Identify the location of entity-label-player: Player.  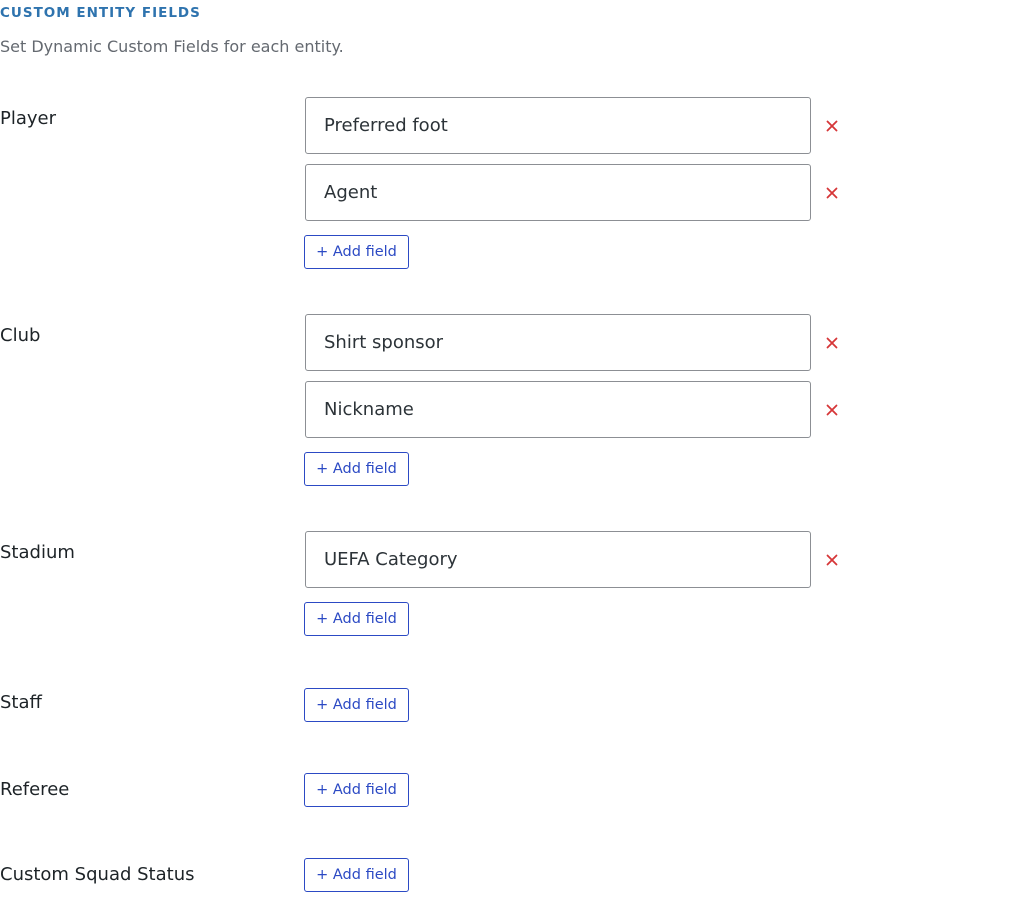
(28, 118).